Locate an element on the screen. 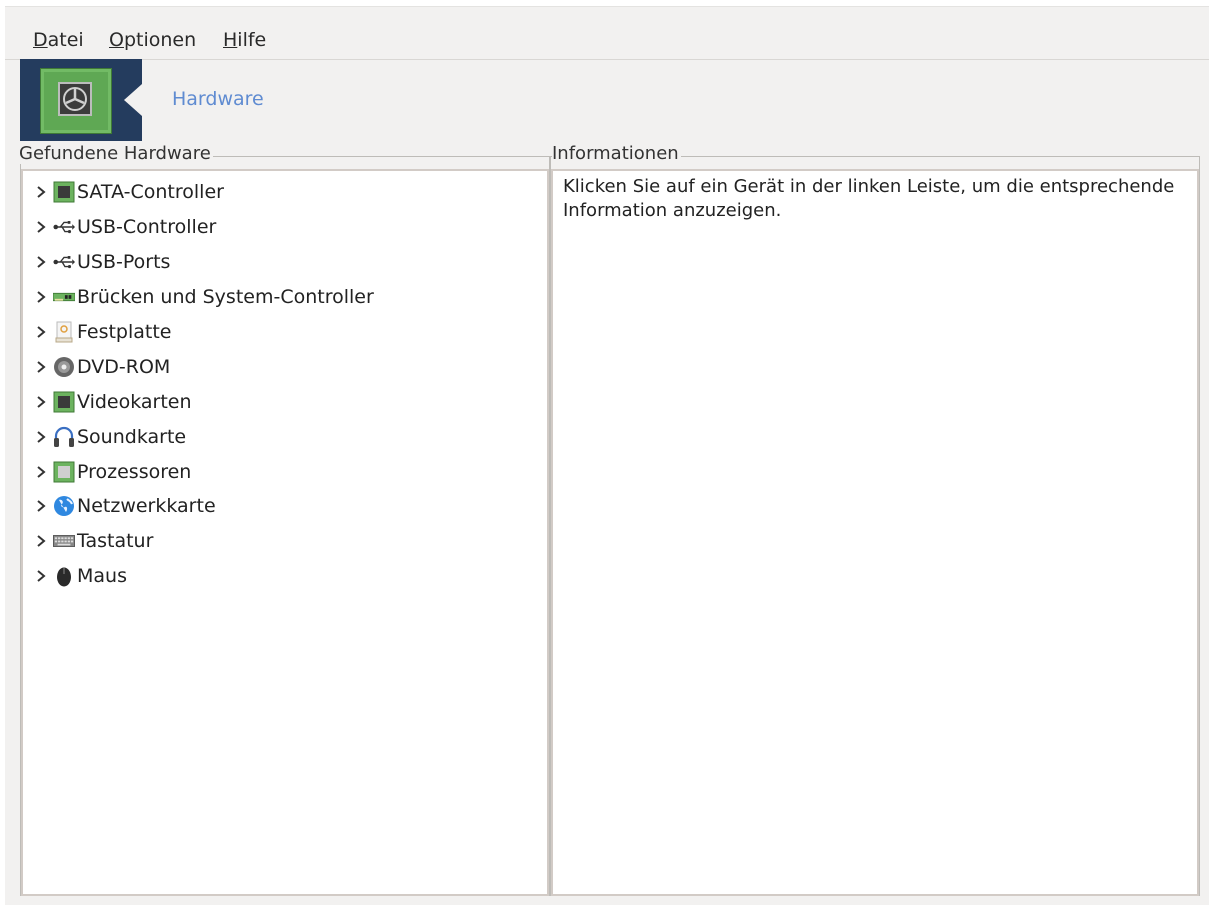 Image resolution: width=1214 pixels, height=909 pixels. dvd-icon is located at coordinates (64, 367).